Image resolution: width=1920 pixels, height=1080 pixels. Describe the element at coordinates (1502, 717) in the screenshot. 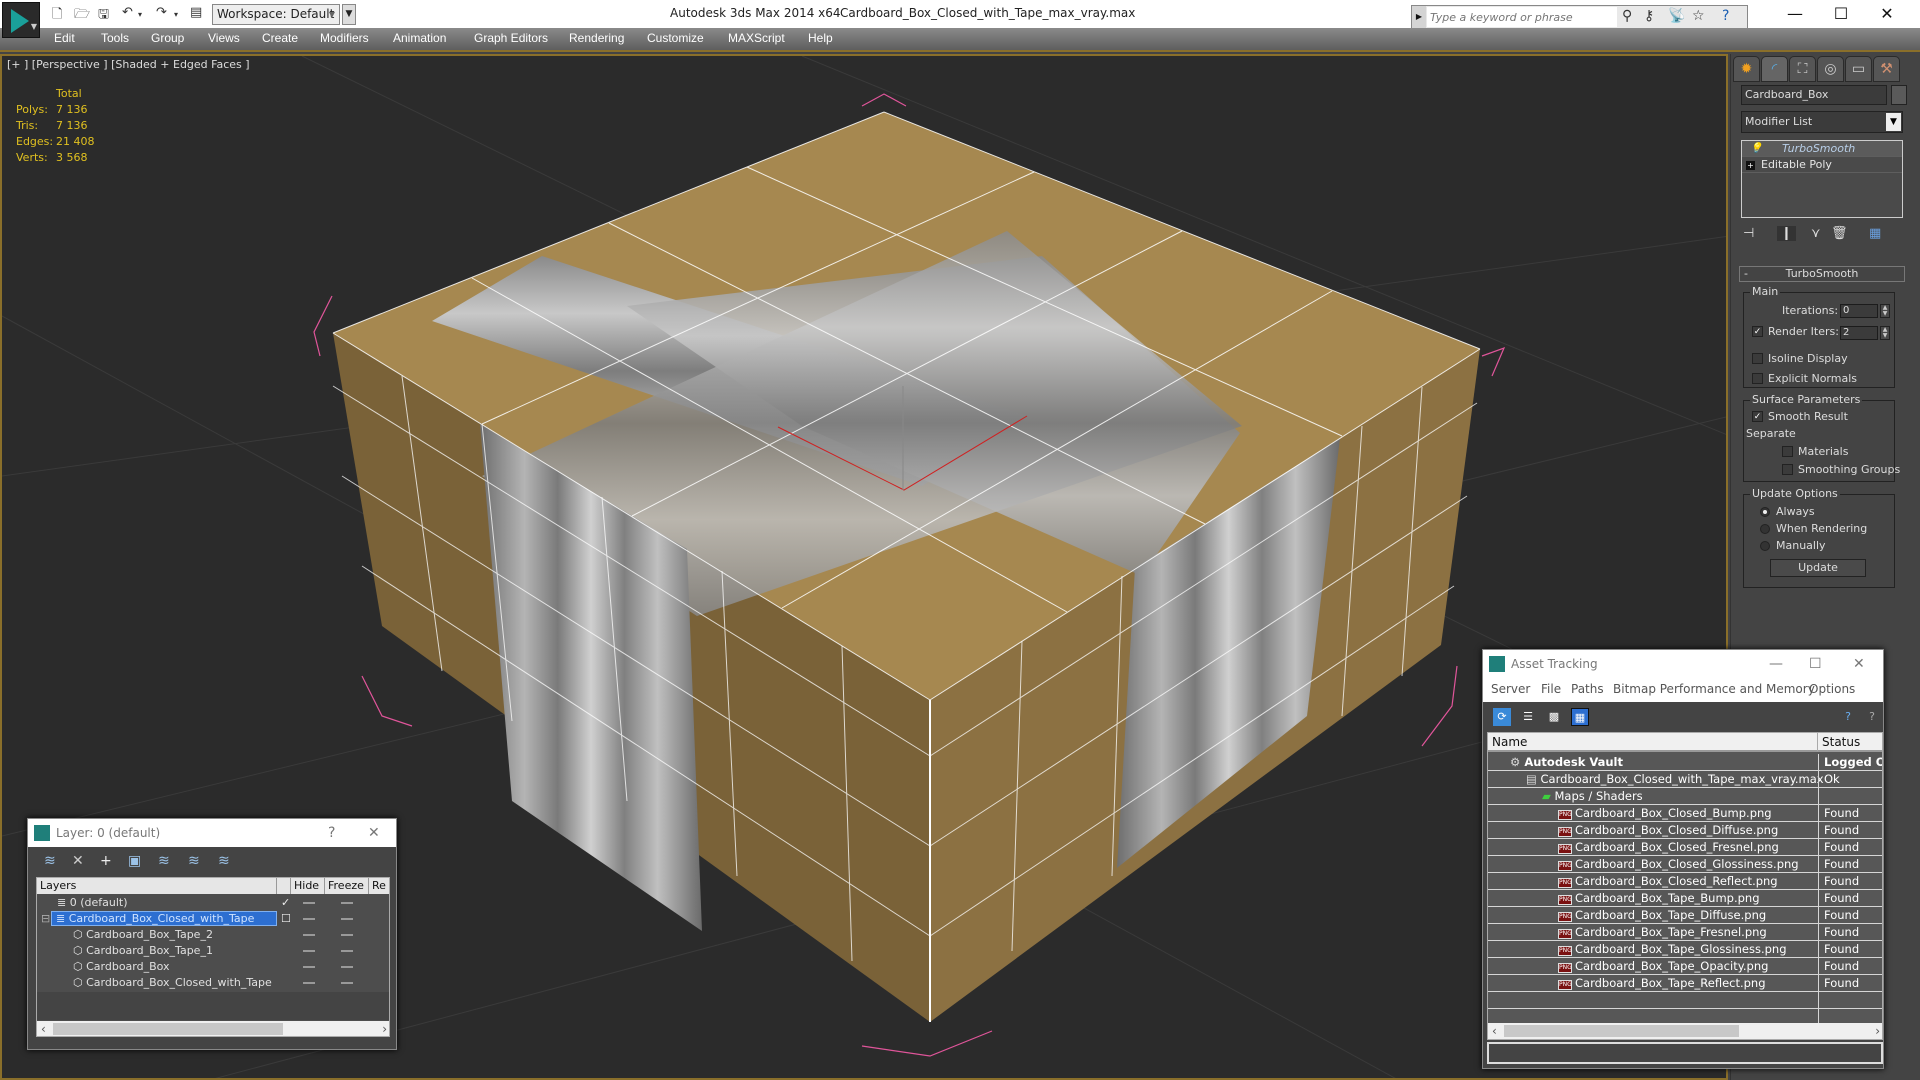

I see `refresh-icon: ⟳` at that location.